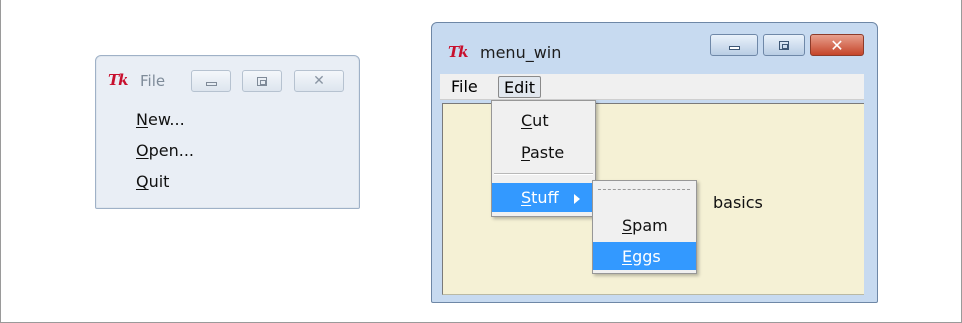 Image resolution: width=962 pixels, height=323 pixels. What do you see at coordinates (519, 87) in the screenshot?
I see `menubar-edit: Edit` at bounding box center [519, 87].